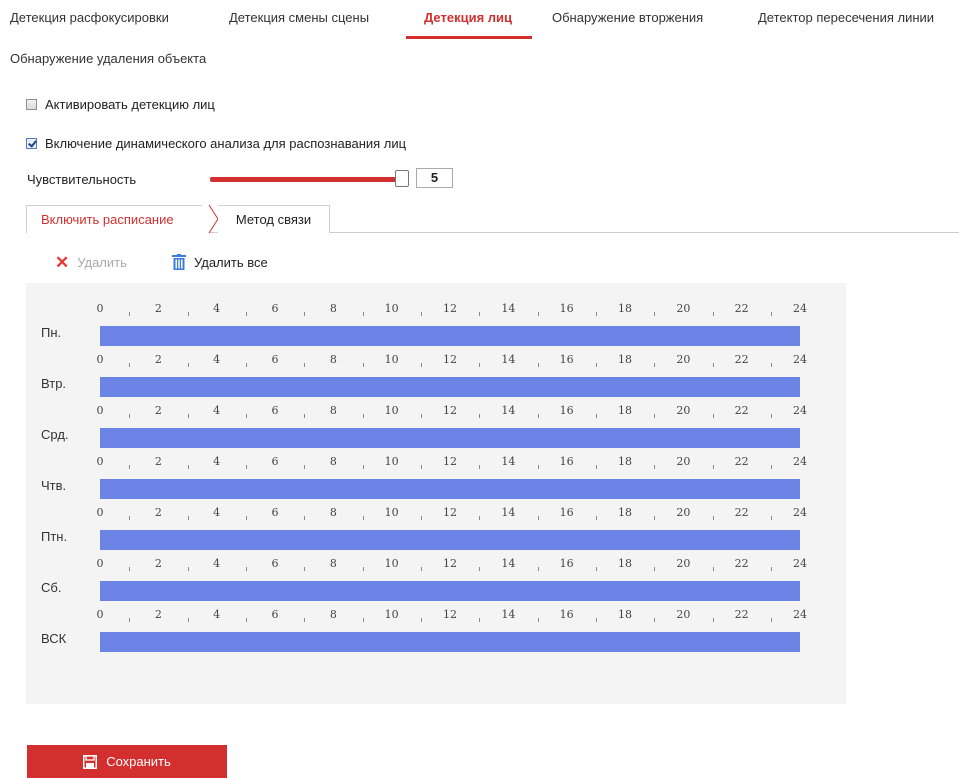 Image resolution: width=959 pixels, height=778 pixels. I want to click on delete-button: ✕ Удалить, so click(91, 262).